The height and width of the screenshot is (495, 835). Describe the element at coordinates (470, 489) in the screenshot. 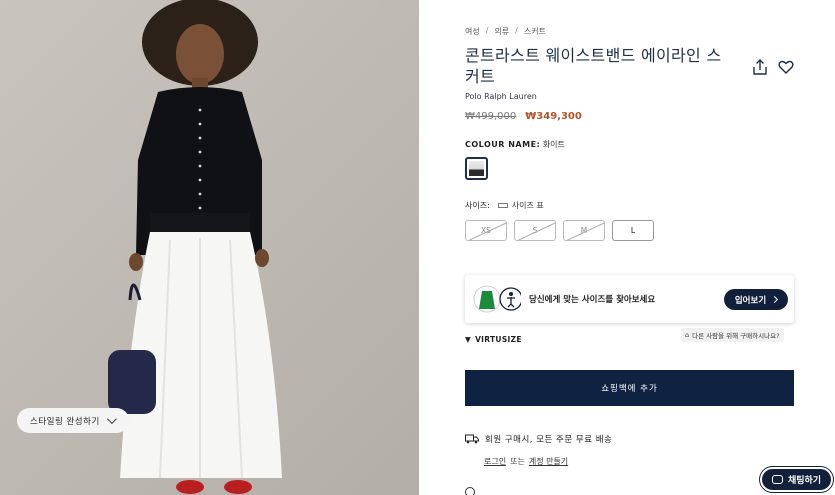

I see `location-pin-icon` at that location.